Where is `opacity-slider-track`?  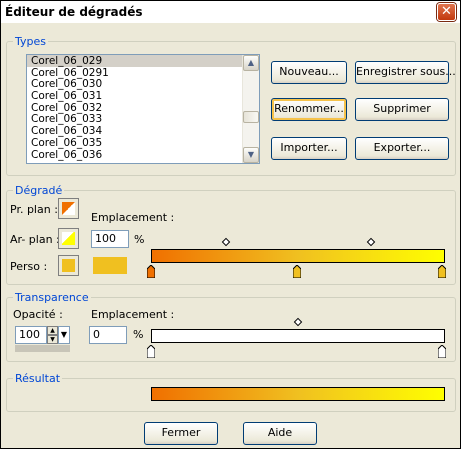
opacity-slider-track is located at coordinates (42, 348).